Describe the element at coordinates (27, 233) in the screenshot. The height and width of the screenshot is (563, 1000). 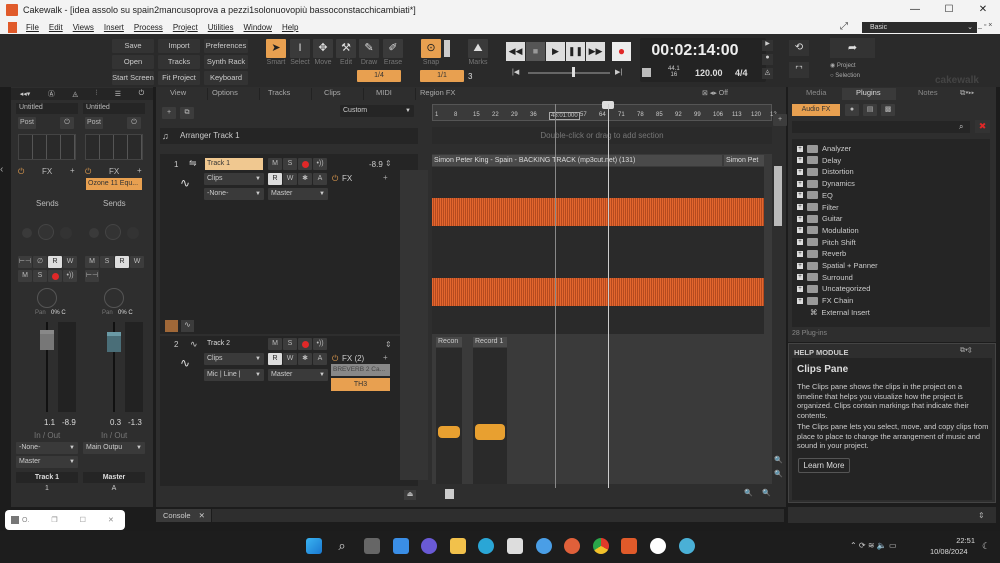
I see `strip1-send-post-knob` at that location.